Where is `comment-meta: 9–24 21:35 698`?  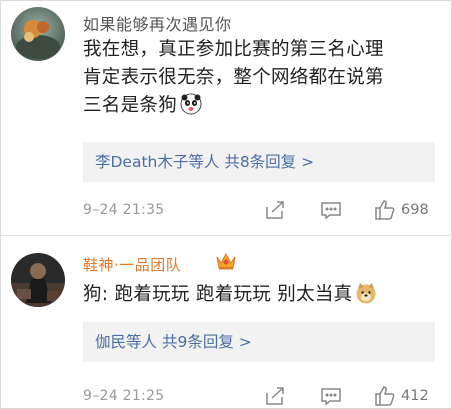
comment-meta: 9–24 21:35 698 is located at coordinates (263, 211).